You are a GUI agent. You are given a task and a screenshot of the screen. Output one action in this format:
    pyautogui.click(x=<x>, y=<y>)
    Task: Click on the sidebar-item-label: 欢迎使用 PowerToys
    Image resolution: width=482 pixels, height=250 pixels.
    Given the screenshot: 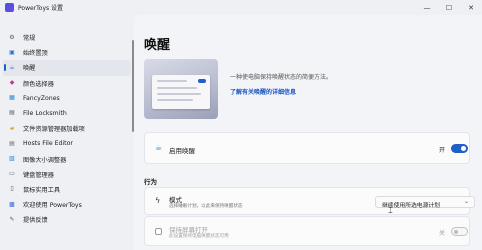 What is the action you would take?
    pyautogui.click(x=52, y=206)
    